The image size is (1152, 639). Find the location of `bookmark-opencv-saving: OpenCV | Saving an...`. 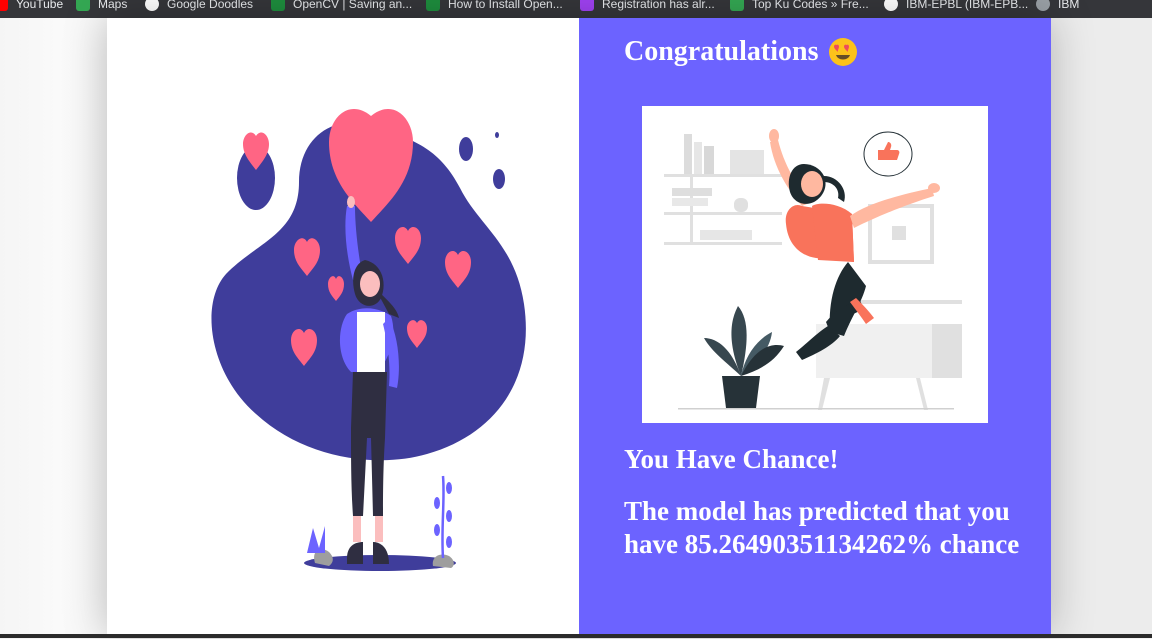

bookmark-opencv-saving: OpenCV | Saving an... is located at coordinates (341, 6).